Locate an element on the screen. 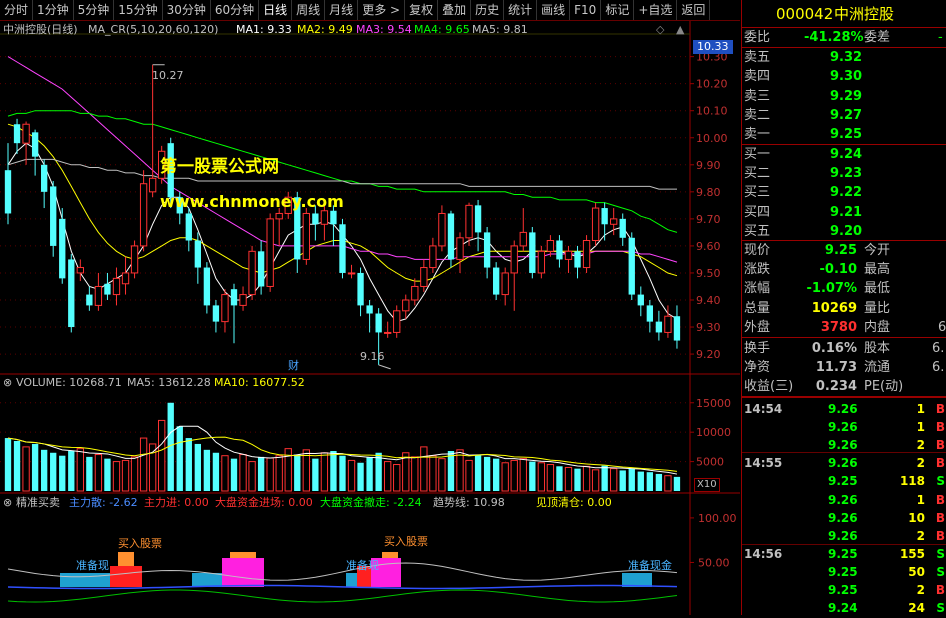 The image size is (946, 618). toolbar-item-14: 画线 is located at coordinates (554, 10).